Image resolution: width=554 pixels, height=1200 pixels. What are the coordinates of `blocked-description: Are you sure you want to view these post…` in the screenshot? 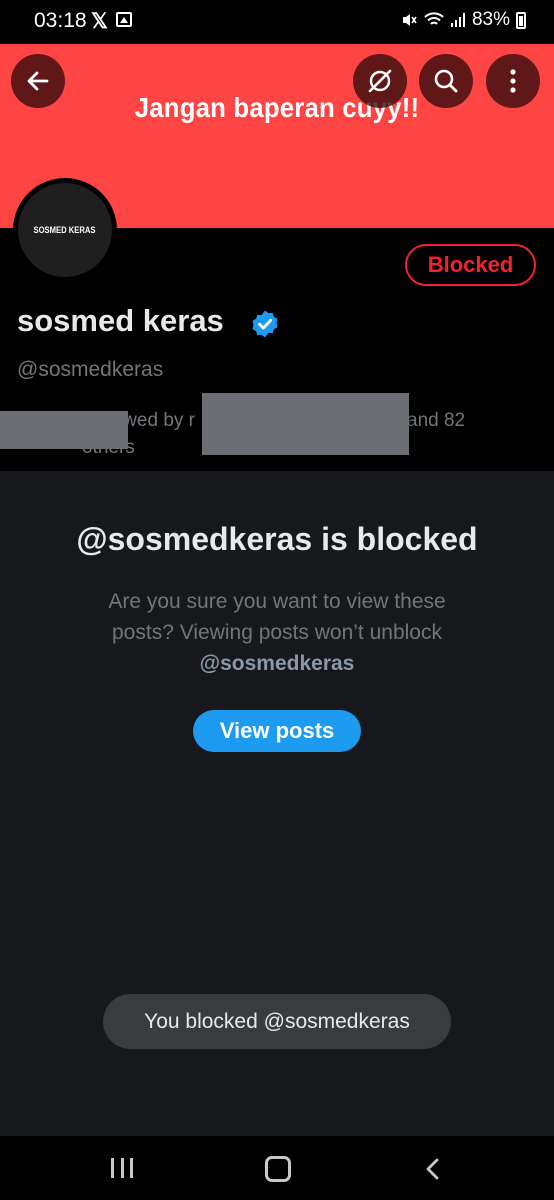 It's located at (277, 632).